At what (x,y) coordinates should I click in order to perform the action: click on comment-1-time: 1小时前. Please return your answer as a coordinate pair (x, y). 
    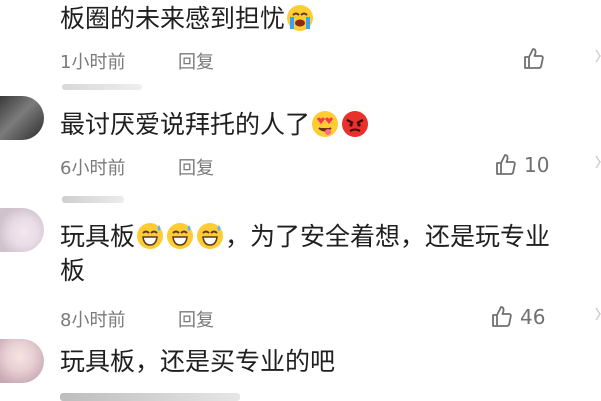
    Looking at the image, I should click on (93, 62).